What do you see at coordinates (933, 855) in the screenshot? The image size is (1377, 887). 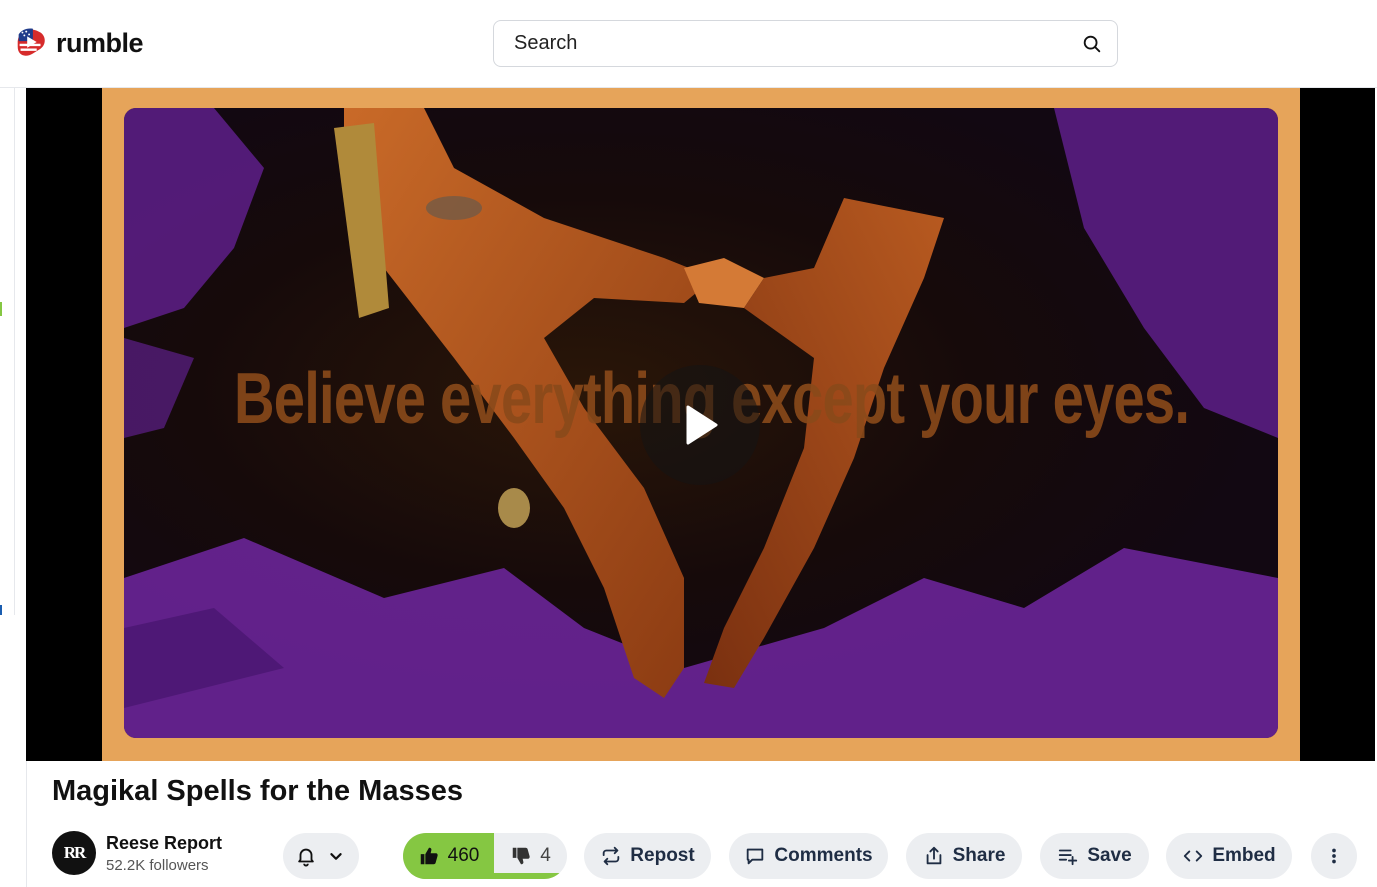 I see `share-icon` at bounding box center [933, 855].